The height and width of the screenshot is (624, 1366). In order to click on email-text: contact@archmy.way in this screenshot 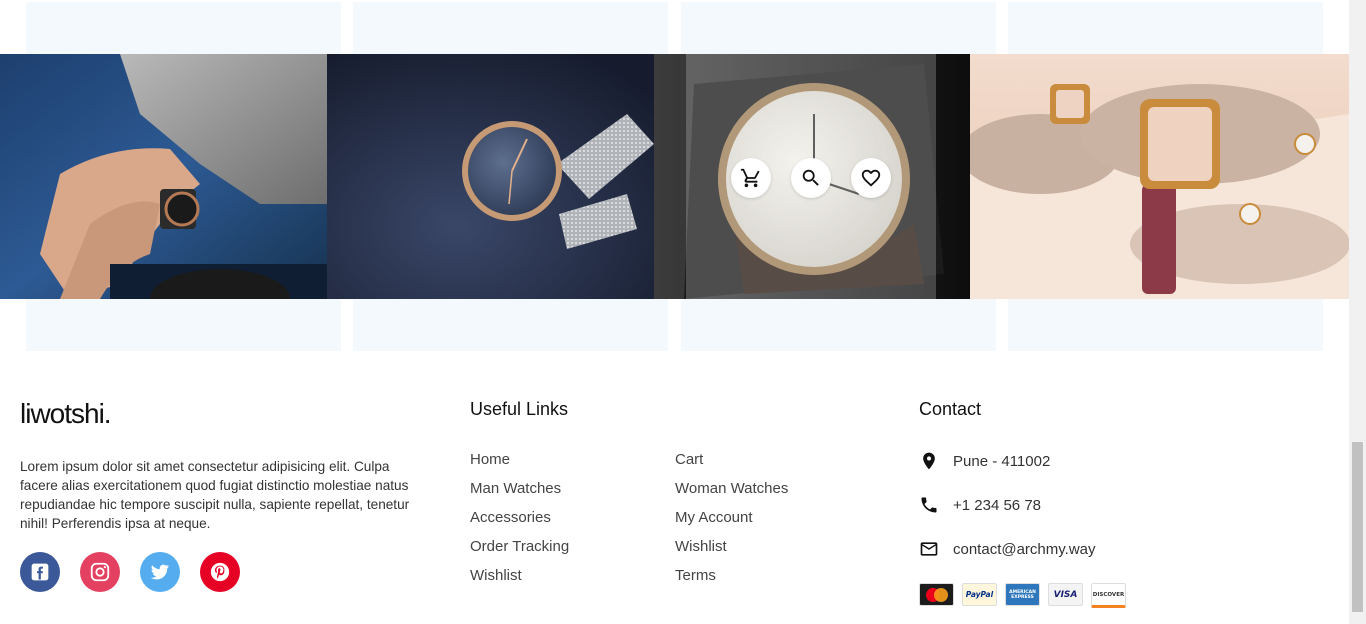, I will do `click(1024, 549)`.